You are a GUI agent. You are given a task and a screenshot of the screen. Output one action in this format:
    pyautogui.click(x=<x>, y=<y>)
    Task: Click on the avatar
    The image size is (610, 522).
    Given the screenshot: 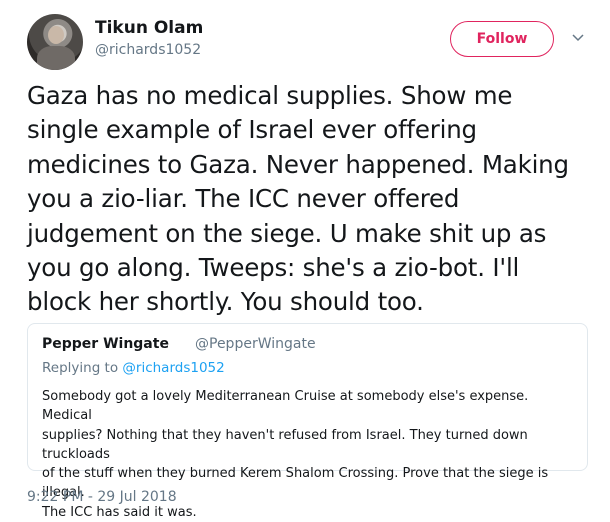 What is the action you would take?
    pyautogui.click(x=55, y=42)
    